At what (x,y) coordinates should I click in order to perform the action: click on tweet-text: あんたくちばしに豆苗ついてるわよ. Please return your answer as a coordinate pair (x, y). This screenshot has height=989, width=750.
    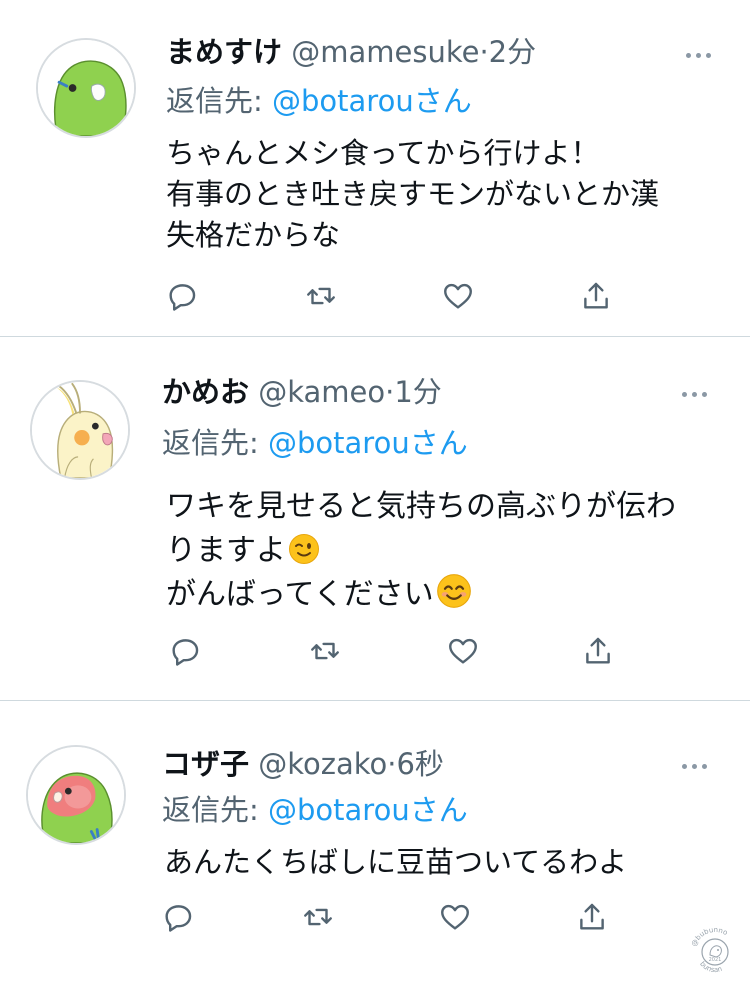
    Looking at the image, I should click on (395, 862).